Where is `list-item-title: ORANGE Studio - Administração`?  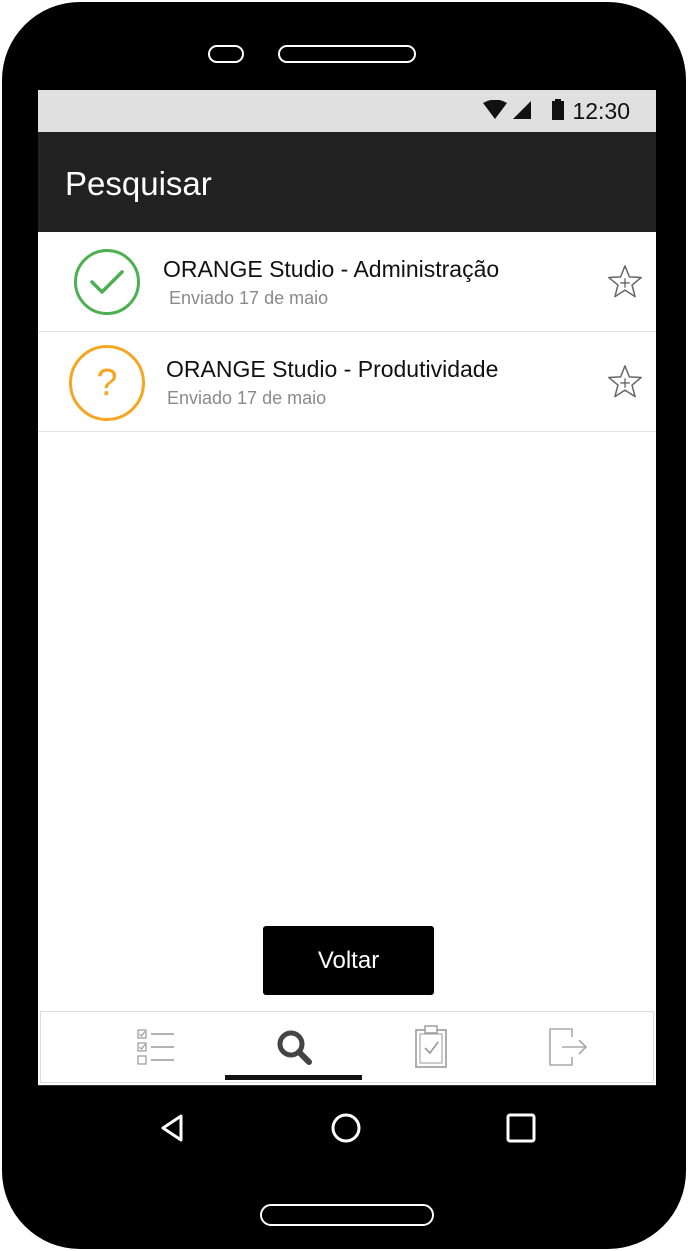
list-item-title: ORANGE Studio - Administração is located at coordinates (331, 269).